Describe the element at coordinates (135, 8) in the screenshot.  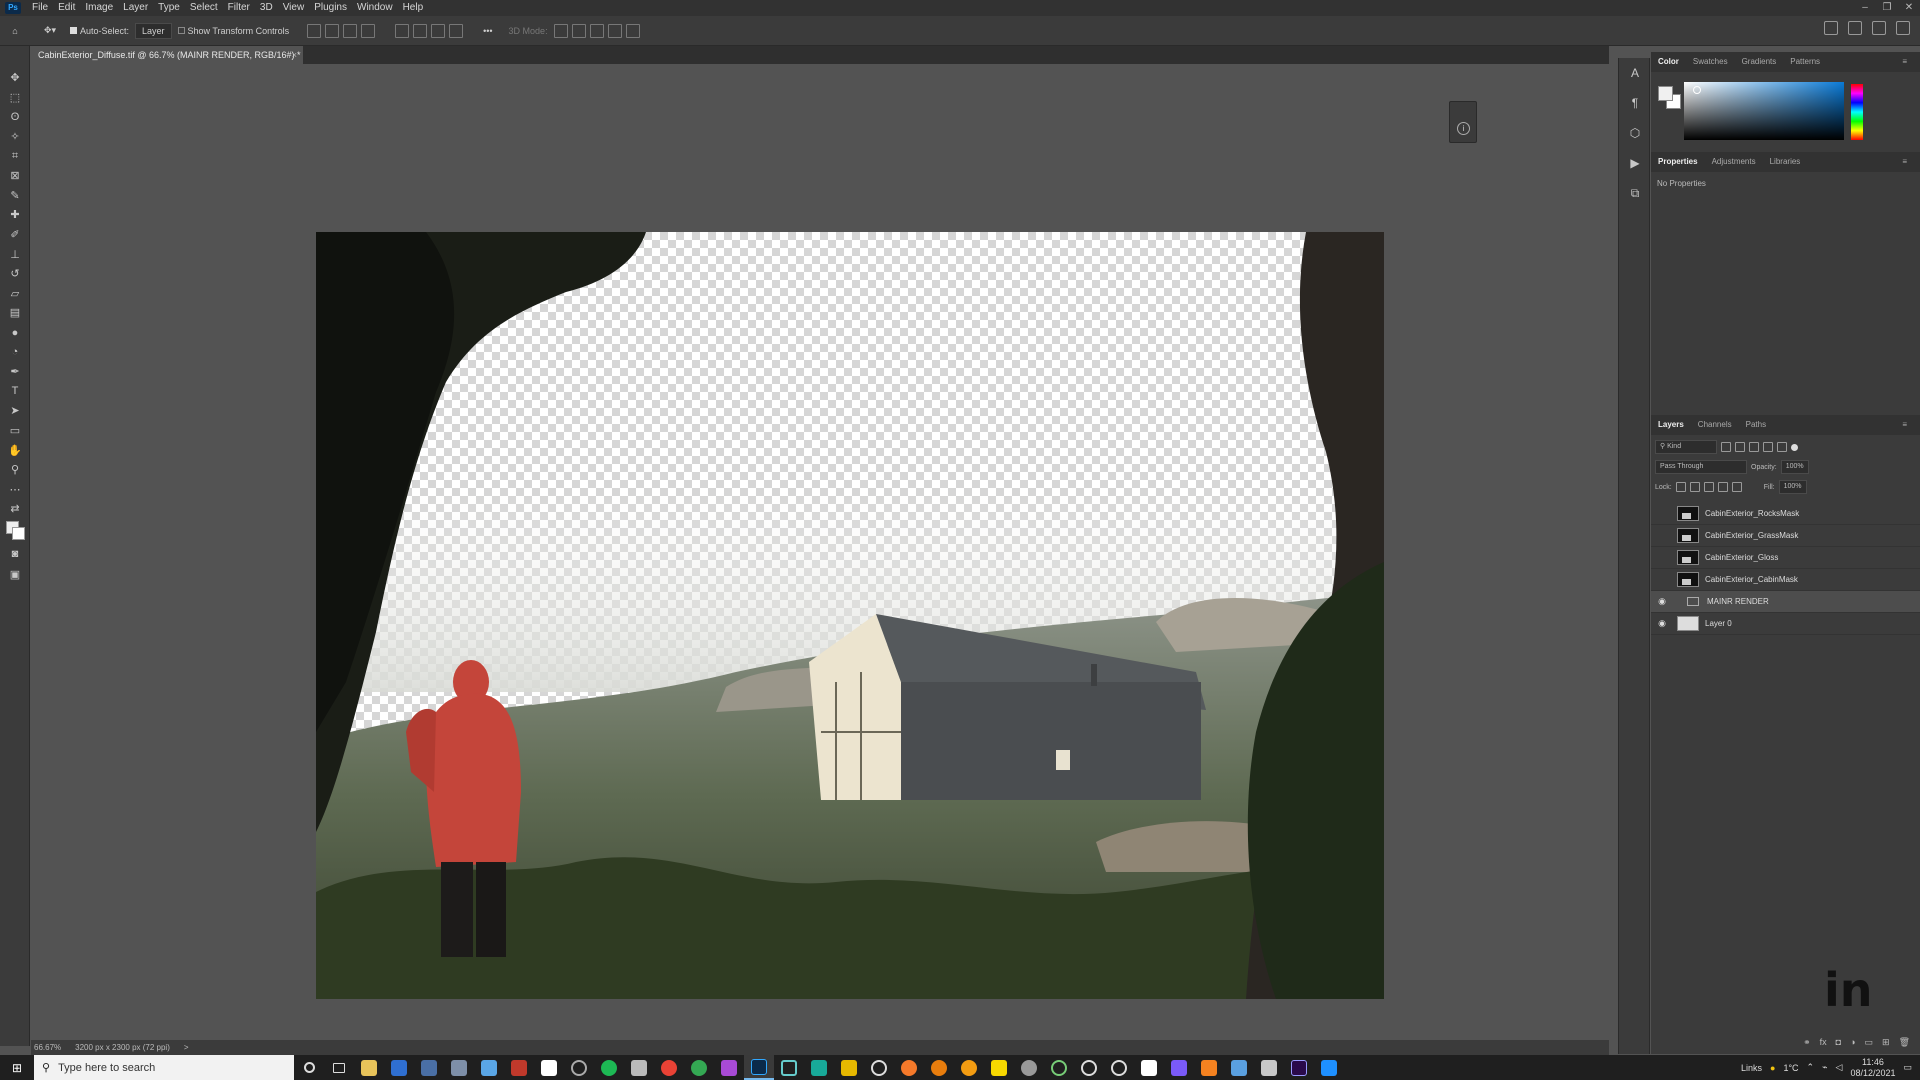
I see `menu-layer: Layer` at that location.